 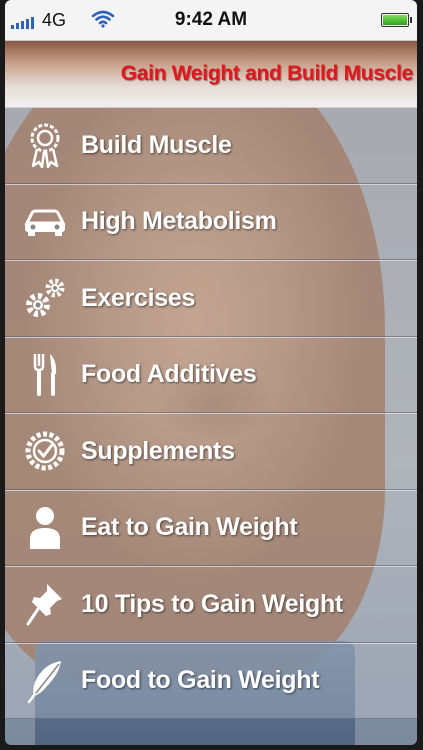 What do you see at coordinates (45, 222) in the screenshot?
I see `car-icon` at bounding box center [45, 222].